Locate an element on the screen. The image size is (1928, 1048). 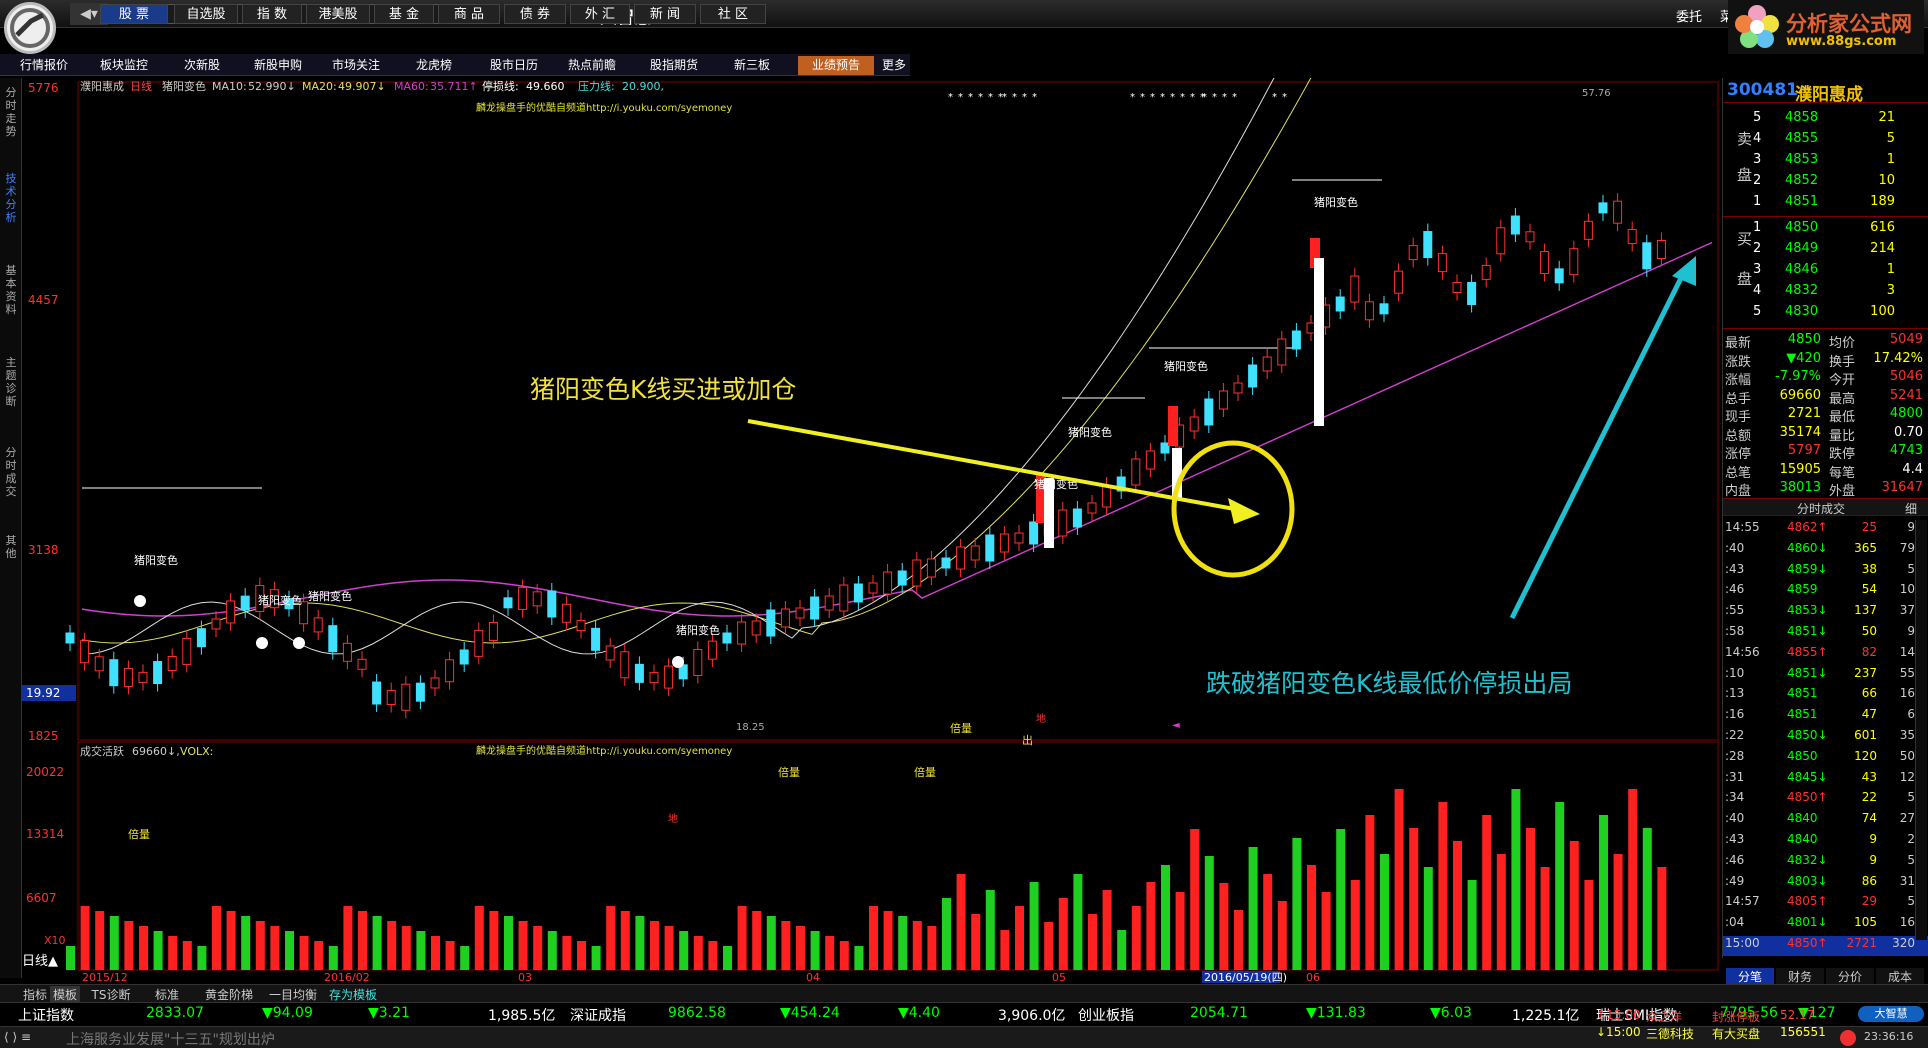
toolbar-item: 更多 is located at coordinates (894, 65).